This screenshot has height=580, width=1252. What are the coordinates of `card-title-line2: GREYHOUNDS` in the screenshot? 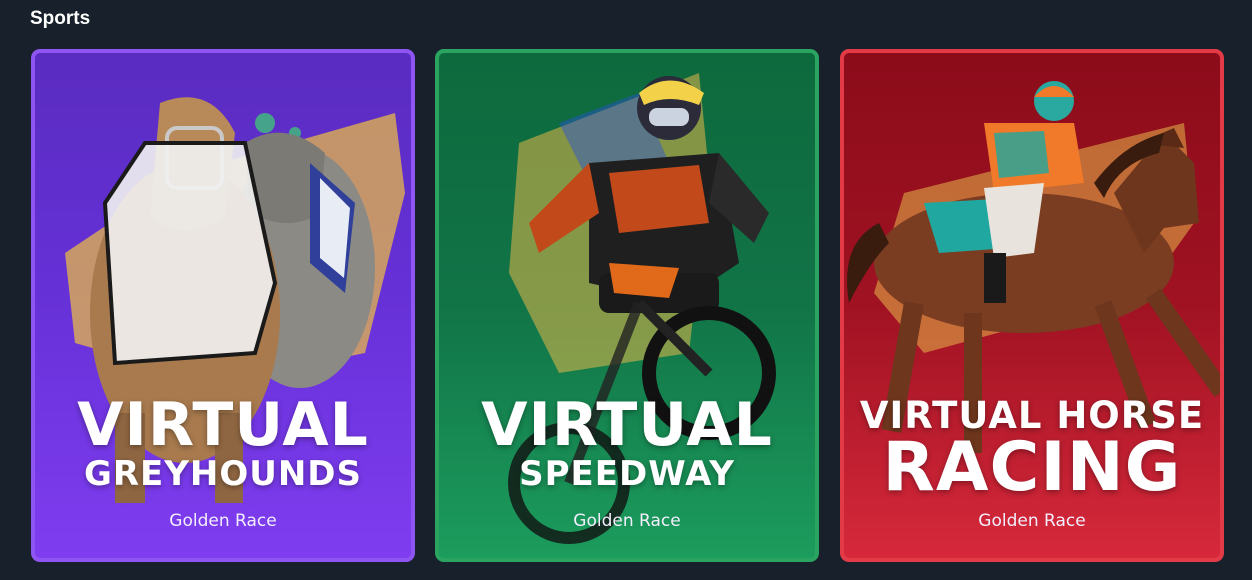 It's located at (223, 474).